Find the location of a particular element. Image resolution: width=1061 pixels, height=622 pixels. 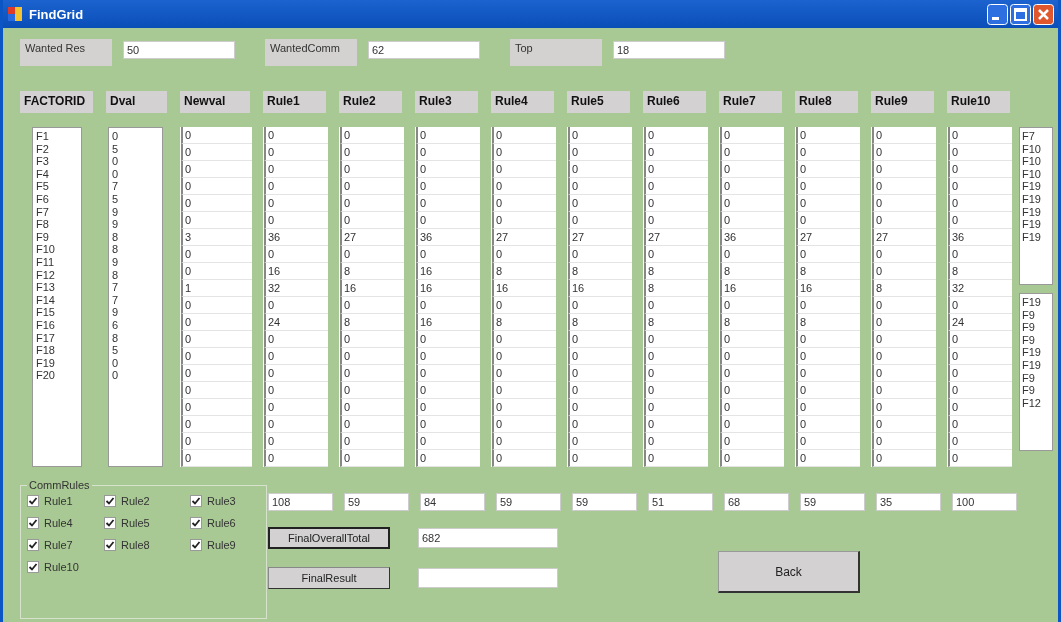

grid-cell: 16 is located at coordinates (524, 288).